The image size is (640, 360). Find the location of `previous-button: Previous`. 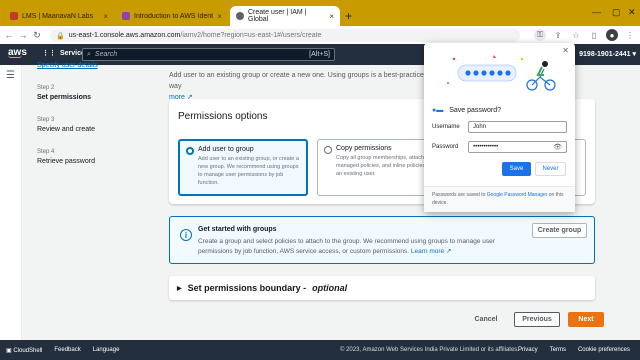

previous-button: Previous is located at coordinates (537, 319).